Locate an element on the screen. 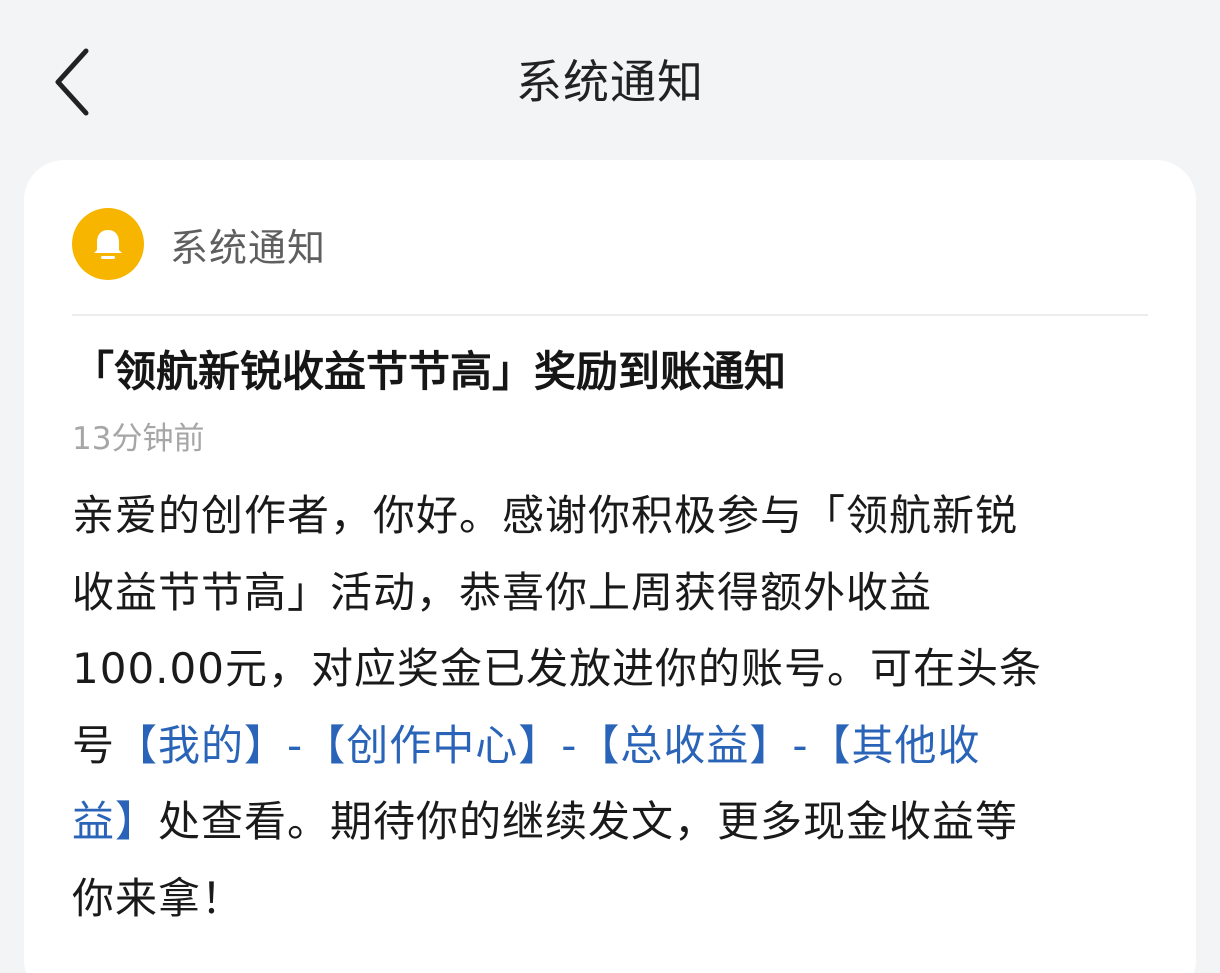 This screenshot has height=973, width=1220. body-last-line: 你来拿！ is located at coordinates (158, 898).